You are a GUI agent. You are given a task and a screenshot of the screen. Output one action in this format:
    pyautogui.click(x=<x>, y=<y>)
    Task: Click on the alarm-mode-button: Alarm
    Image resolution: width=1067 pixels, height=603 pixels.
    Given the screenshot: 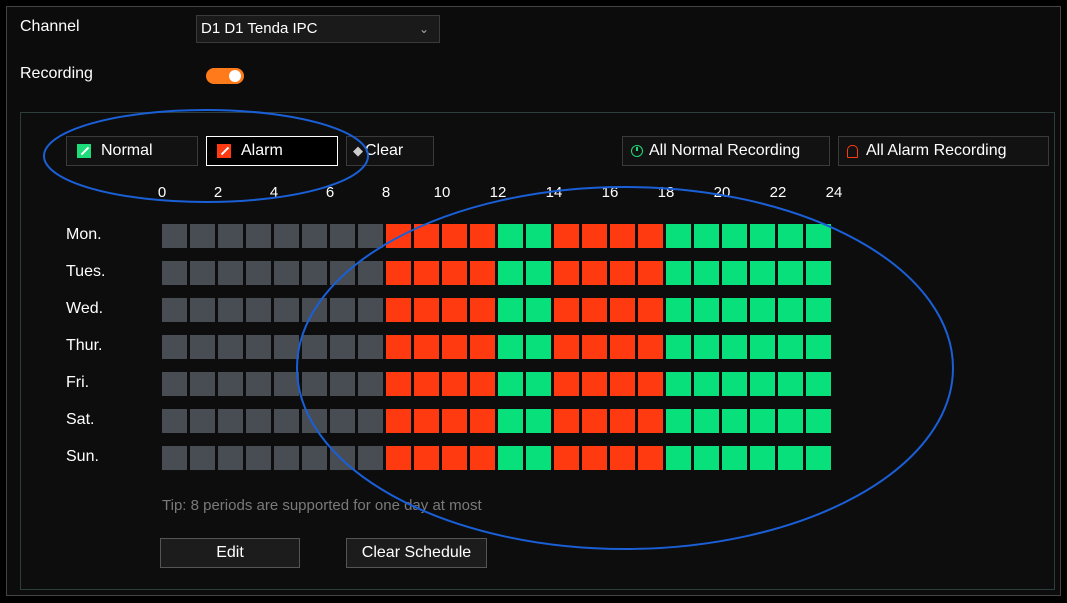 What is the action you would take?
    pyautogui.click(x=272, y=151)
    